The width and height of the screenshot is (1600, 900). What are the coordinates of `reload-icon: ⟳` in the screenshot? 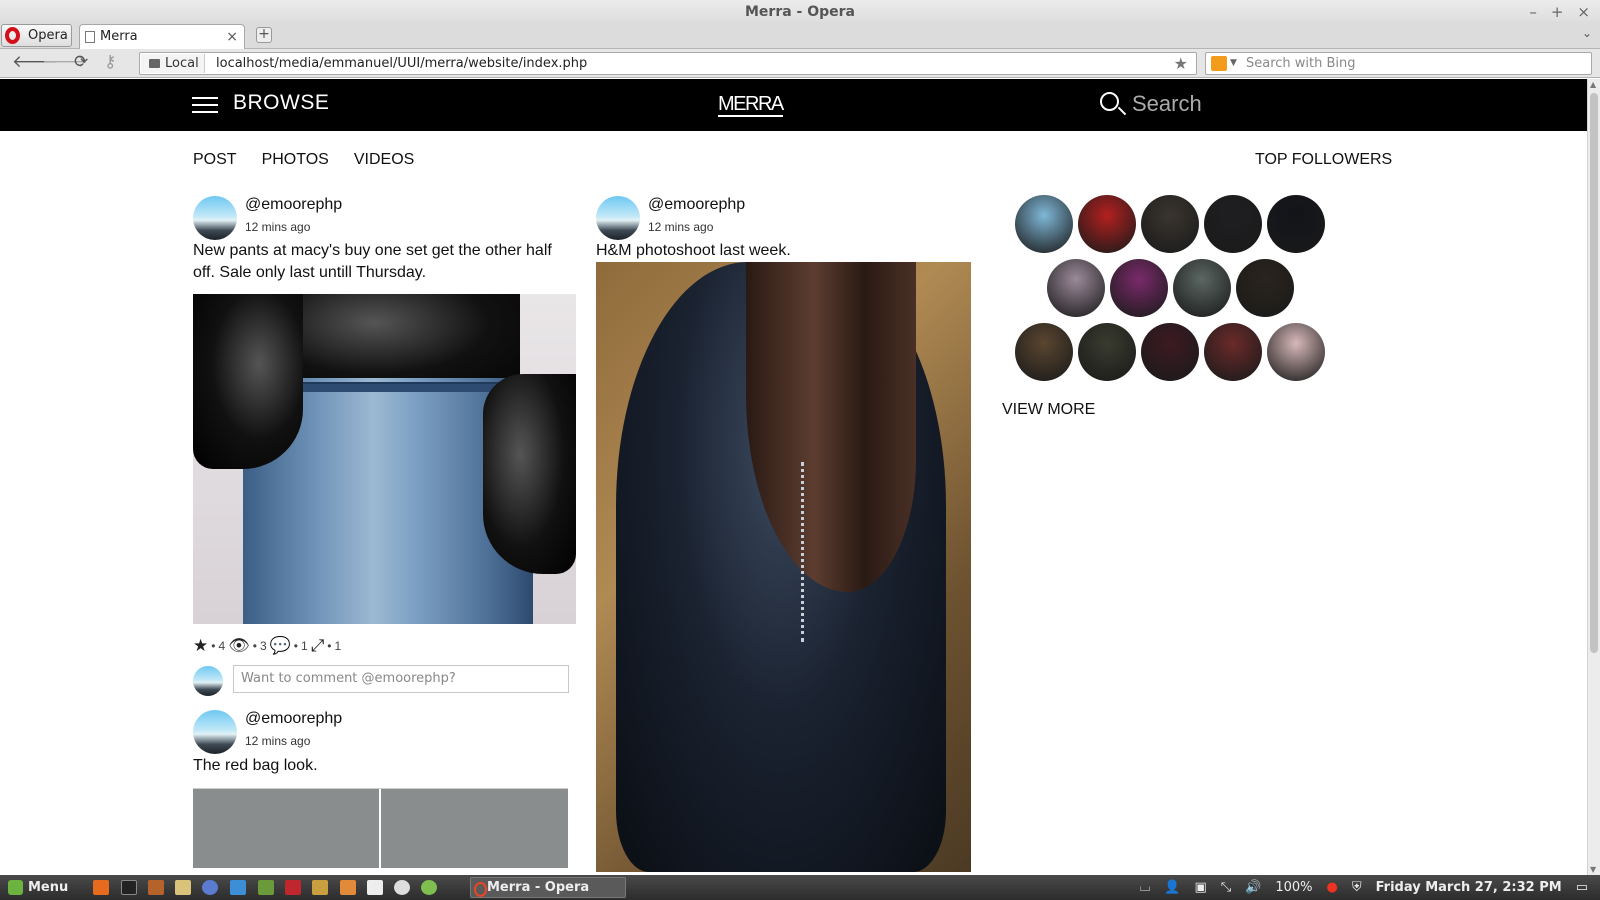 It's located at (81, 62).